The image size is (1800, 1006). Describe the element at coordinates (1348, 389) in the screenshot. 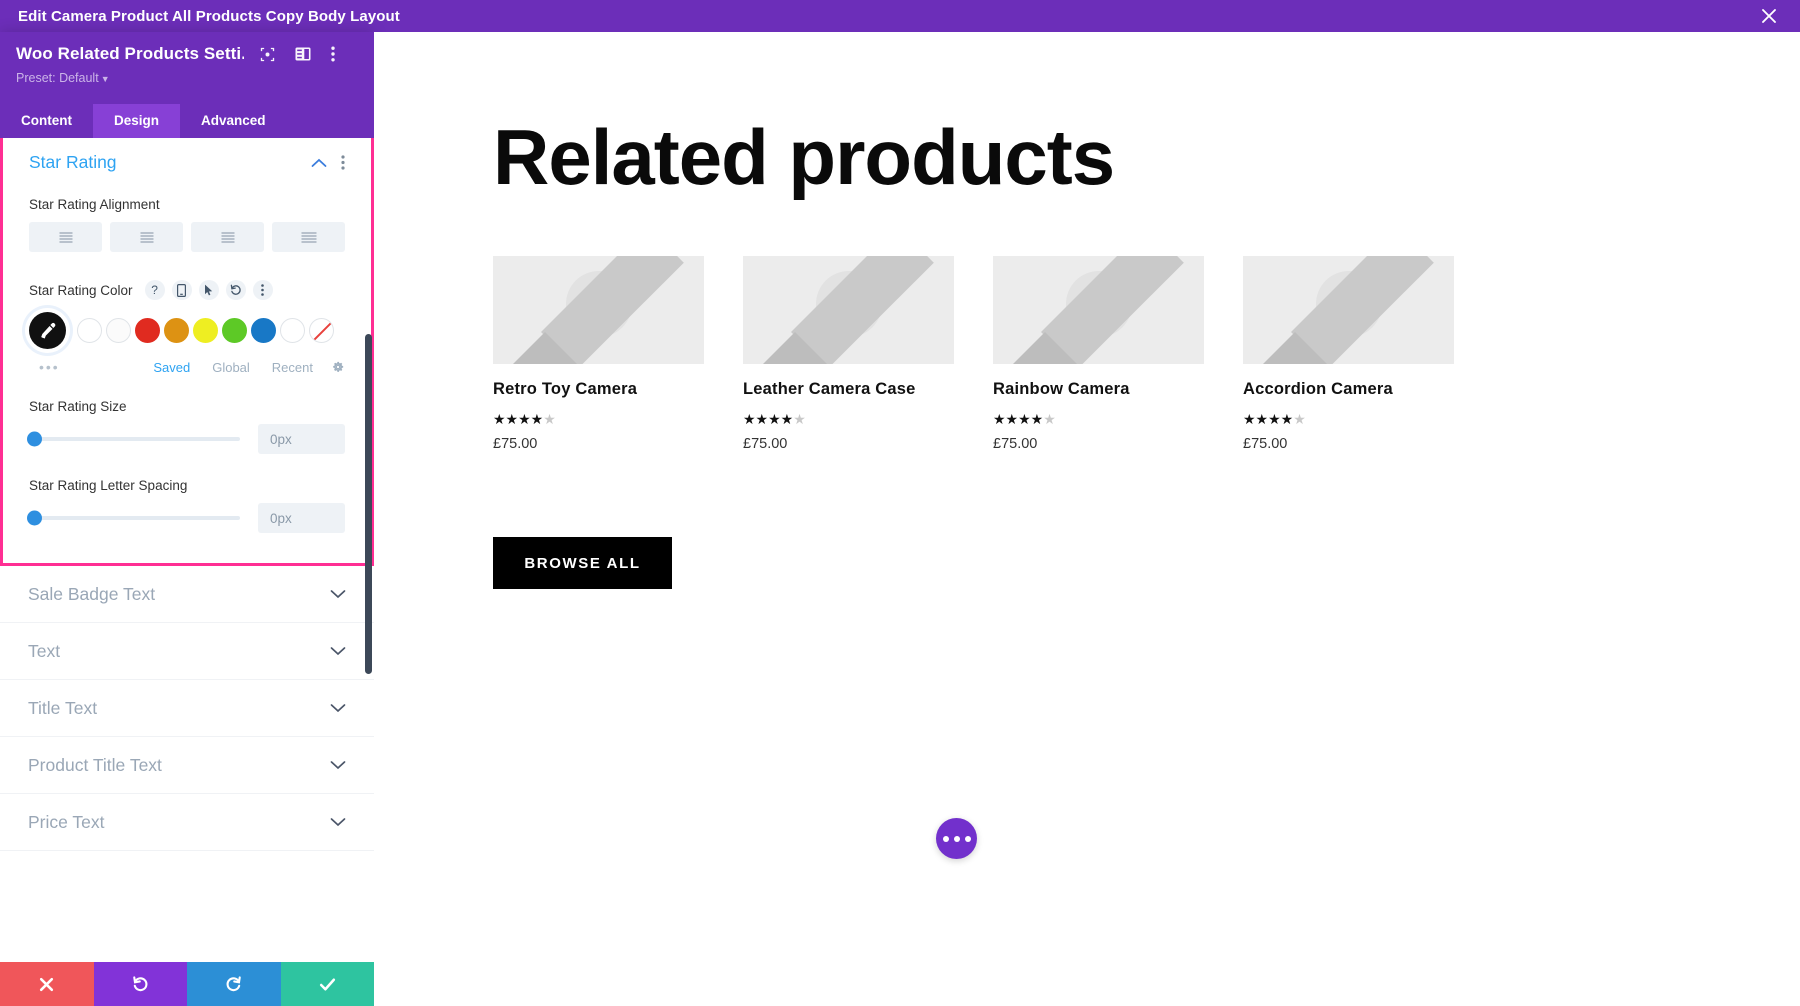

I see `product-title: Accordion Camera` at that location.